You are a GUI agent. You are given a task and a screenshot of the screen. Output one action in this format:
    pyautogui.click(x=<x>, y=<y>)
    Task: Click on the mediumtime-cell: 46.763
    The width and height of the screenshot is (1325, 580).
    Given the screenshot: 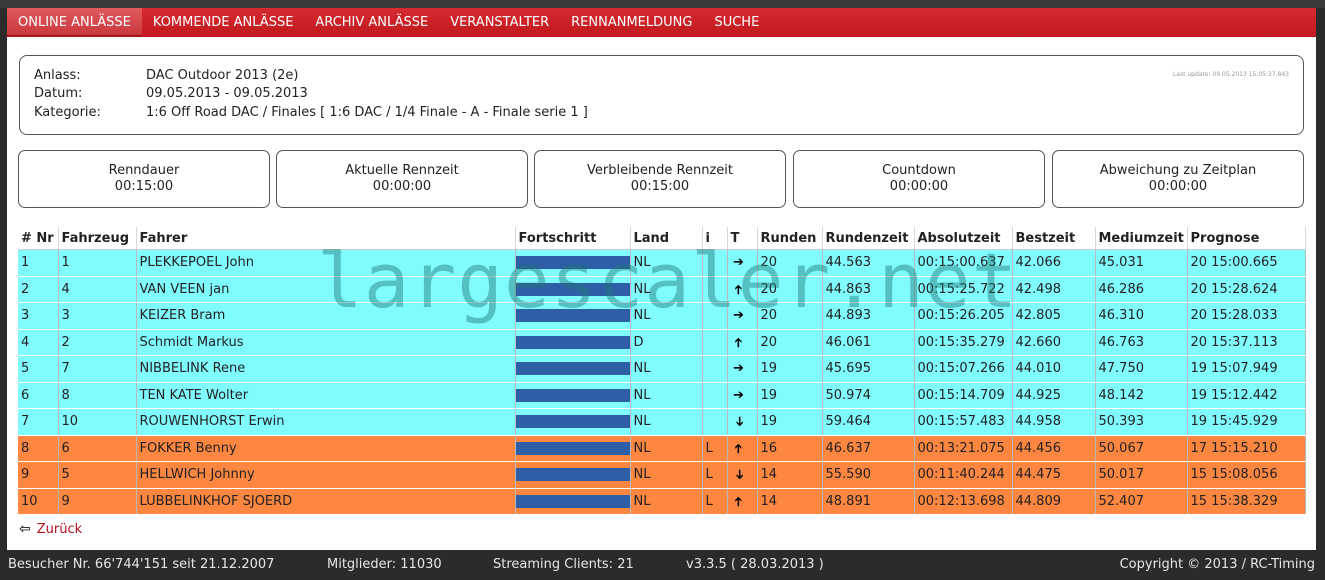 What is the action you would take?
    pyautogui.click(x=1141, y=342)
    